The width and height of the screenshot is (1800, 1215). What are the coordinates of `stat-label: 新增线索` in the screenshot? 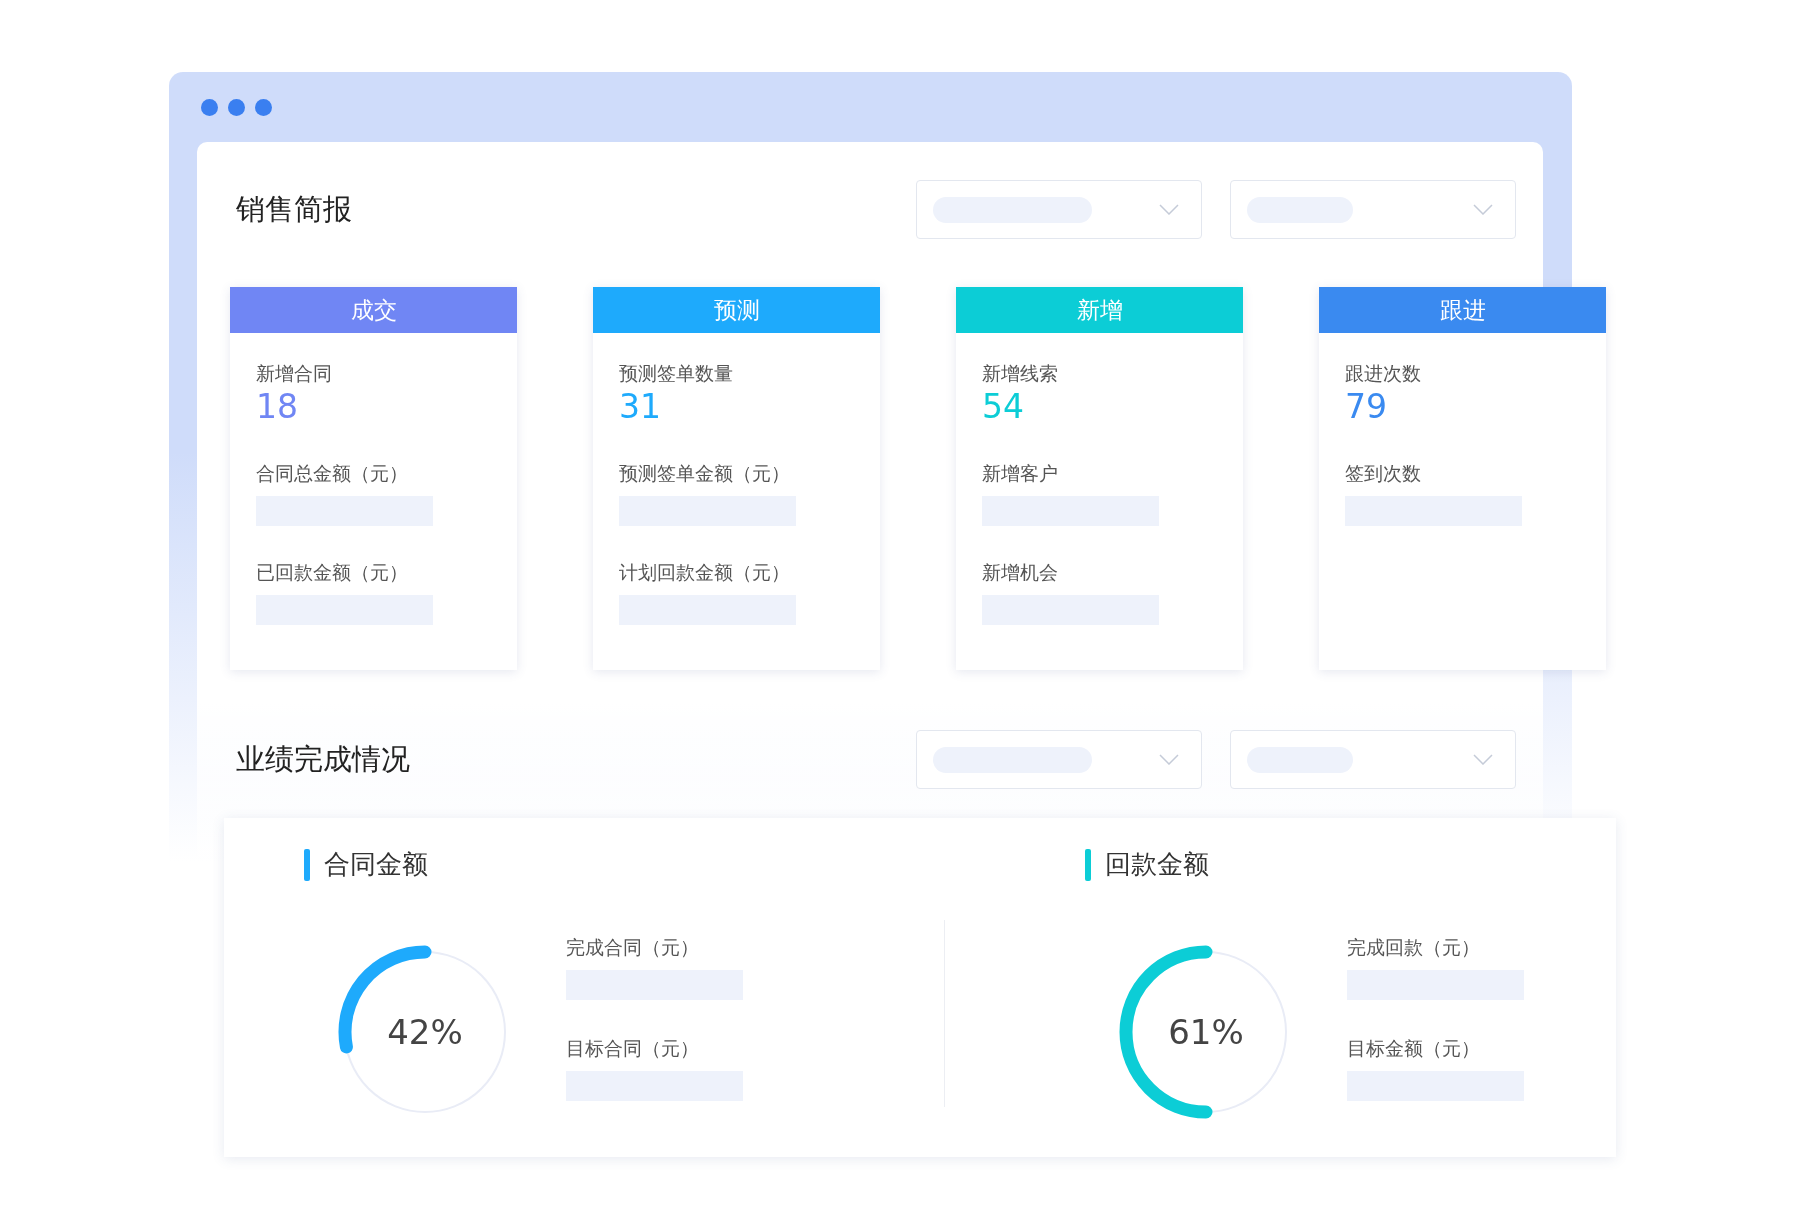 It's located at (1020, 373).